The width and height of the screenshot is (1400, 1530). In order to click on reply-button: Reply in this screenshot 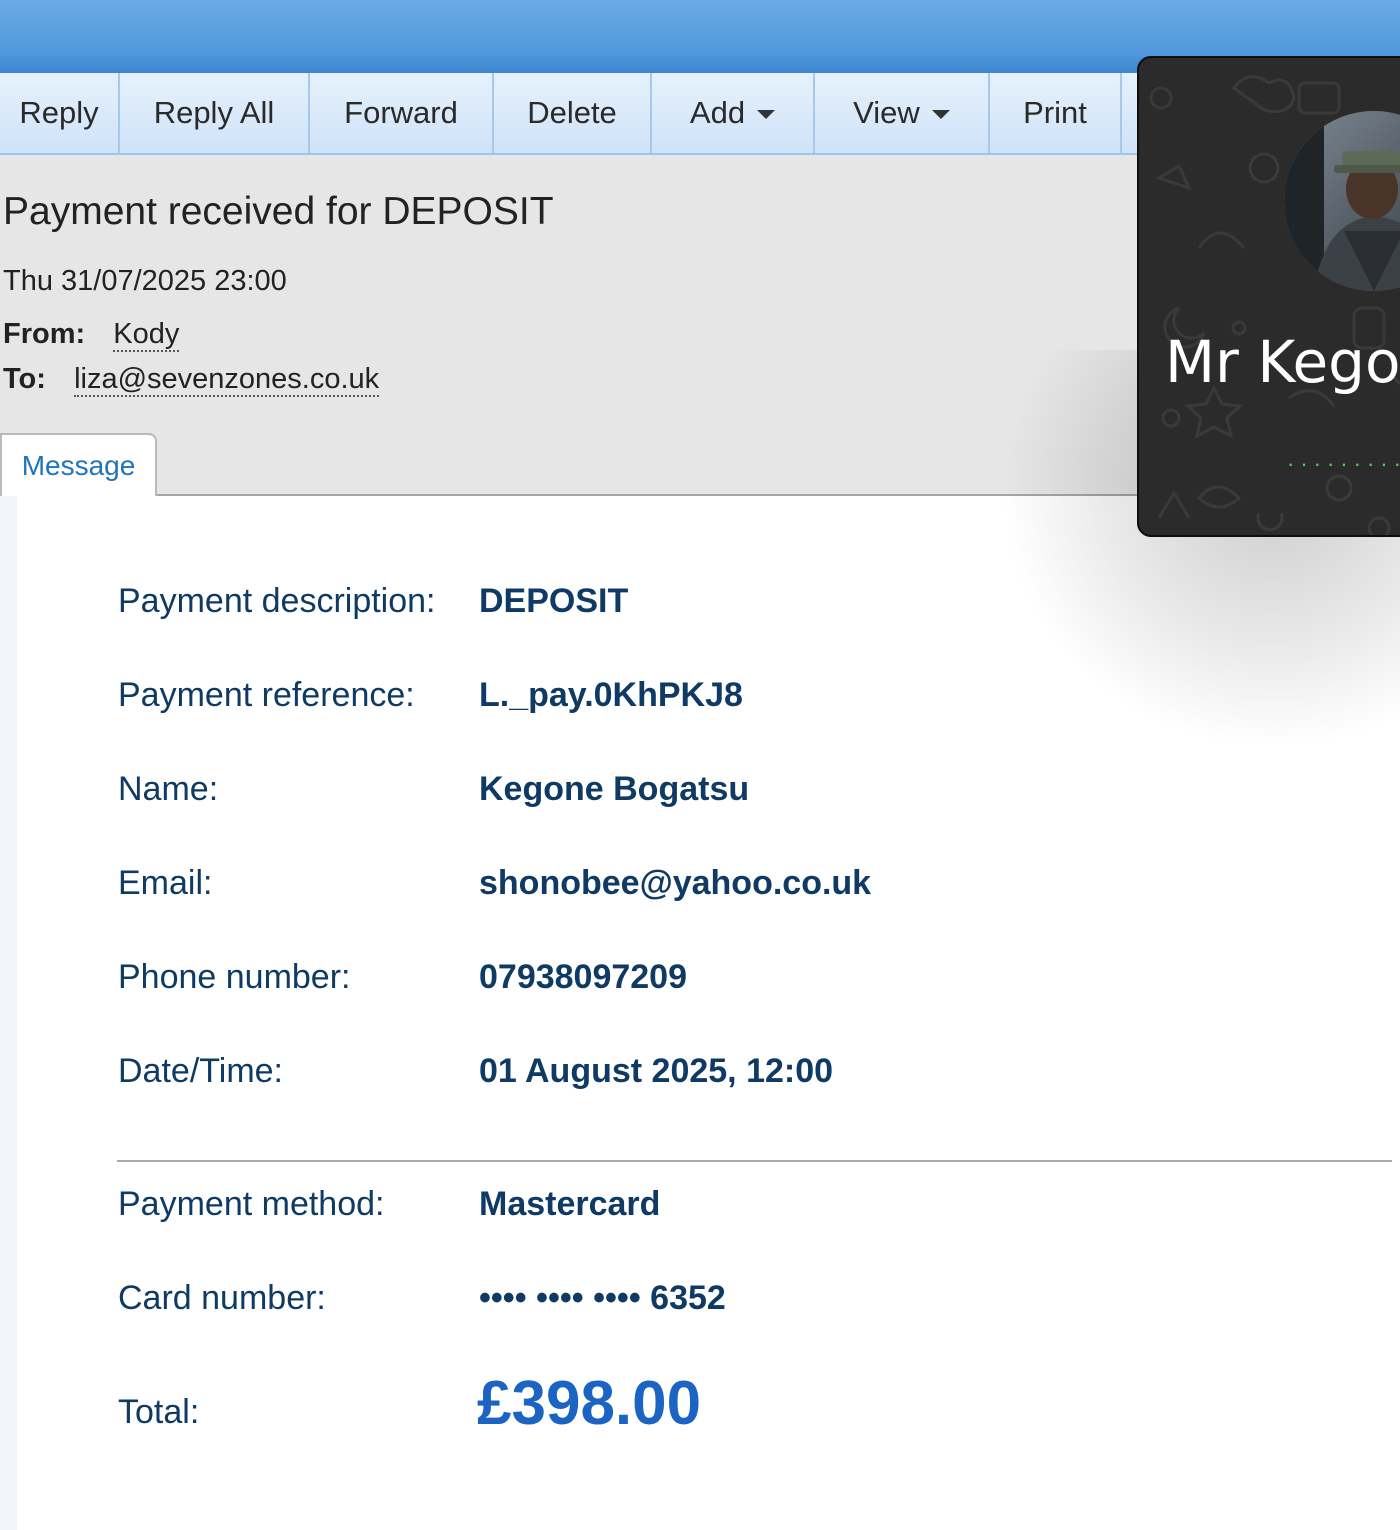, I will do `click(60, 113)`.